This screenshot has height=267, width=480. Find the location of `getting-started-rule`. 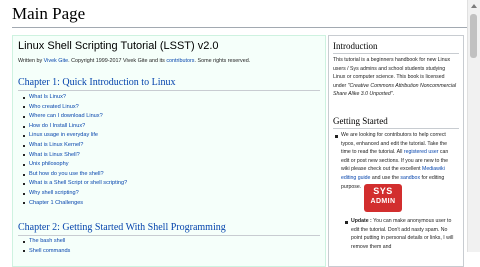

getting-started-rule is located at coordinates (396, 128).